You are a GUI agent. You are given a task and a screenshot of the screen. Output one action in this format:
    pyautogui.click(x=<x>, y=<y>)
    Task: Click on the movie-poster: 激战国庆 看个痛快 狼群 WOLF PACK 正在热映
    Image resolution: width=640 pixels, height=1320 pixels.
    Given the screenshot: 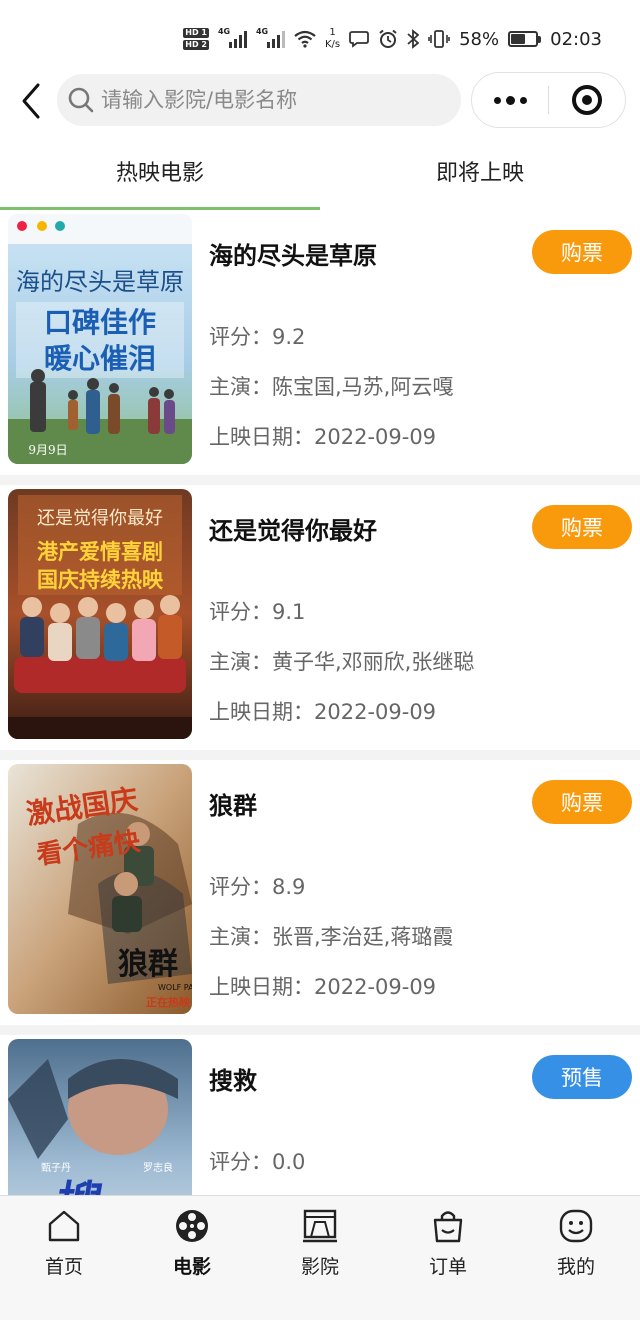 What is the action you would take?
    pyautogui.click(x=100, y=889)
    